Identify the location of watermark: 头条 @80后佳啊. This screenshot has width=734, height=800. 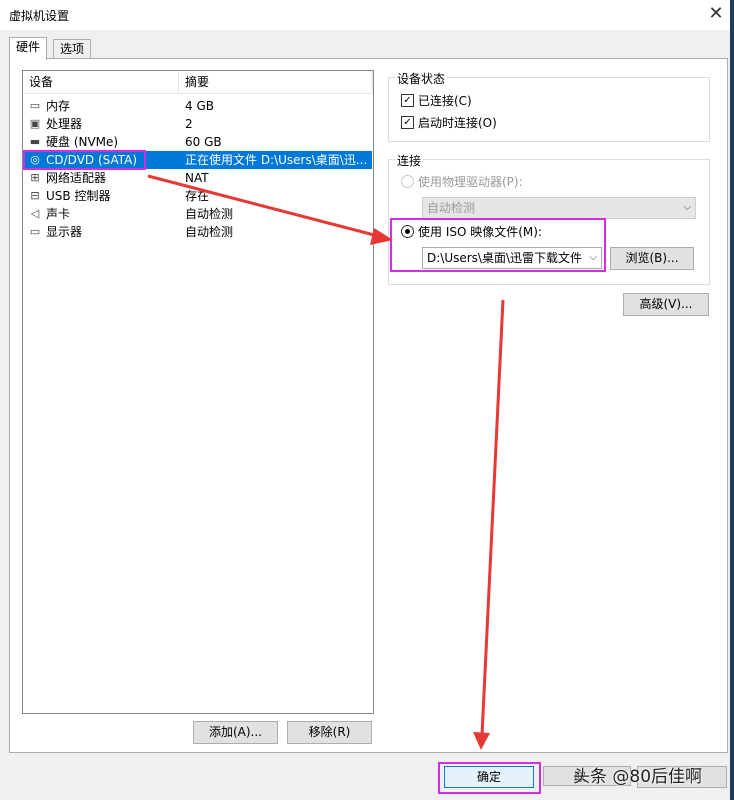
(638, 777).